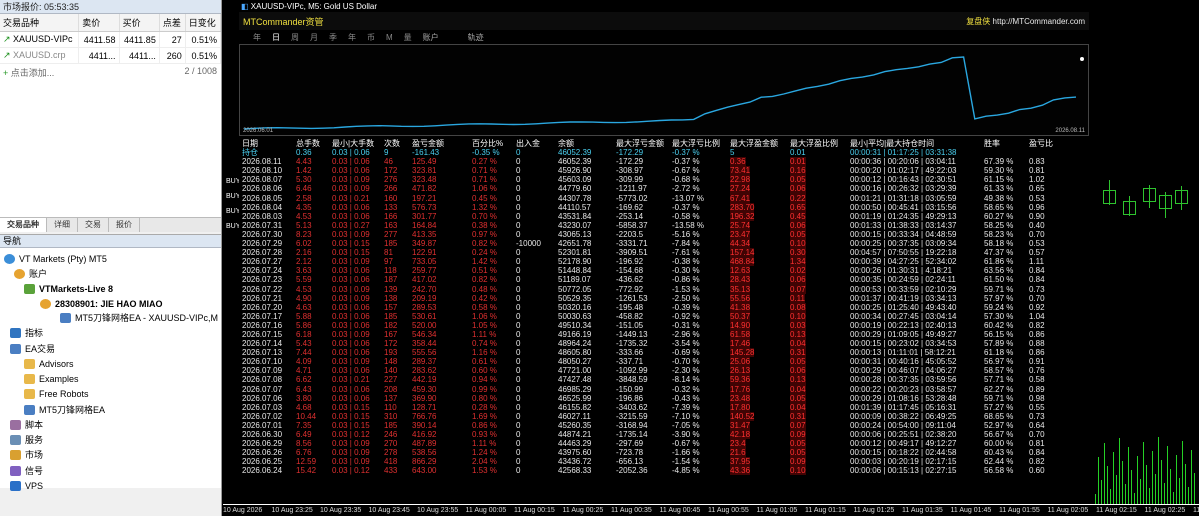 The image size is (1199, 516). What do you see at coordinates (1037, 444) in the screenshot?
I see `cell: 0.81` at bounding box center [1037, 444].